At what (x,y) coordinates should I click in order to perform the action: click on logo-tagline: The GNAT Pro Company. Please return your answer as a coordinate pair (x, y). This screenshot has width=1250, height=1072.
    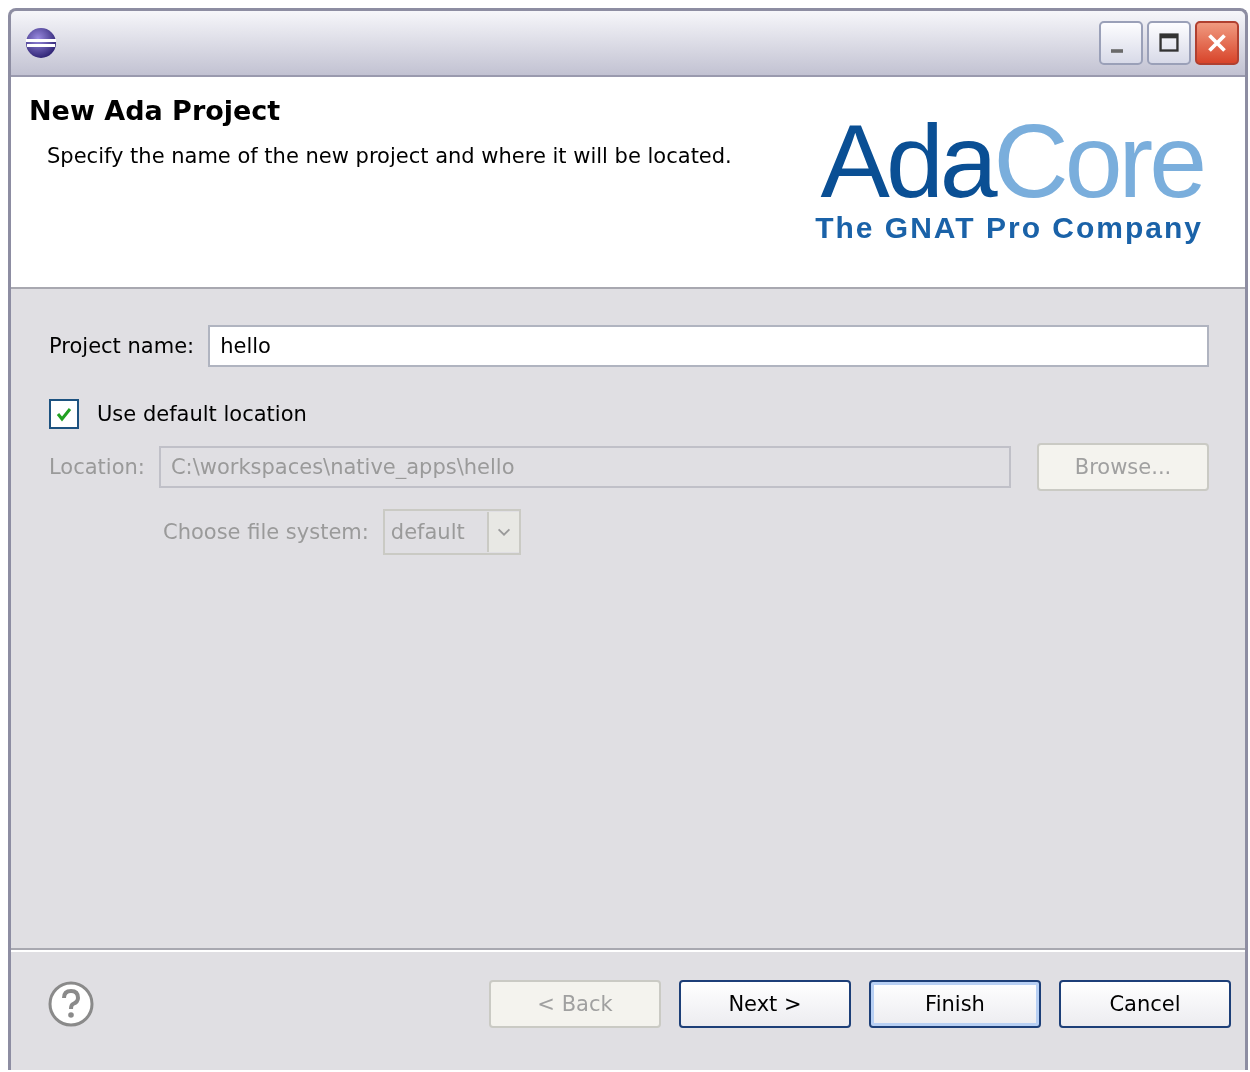
    Looking at the image, I should click on (1009, 228).